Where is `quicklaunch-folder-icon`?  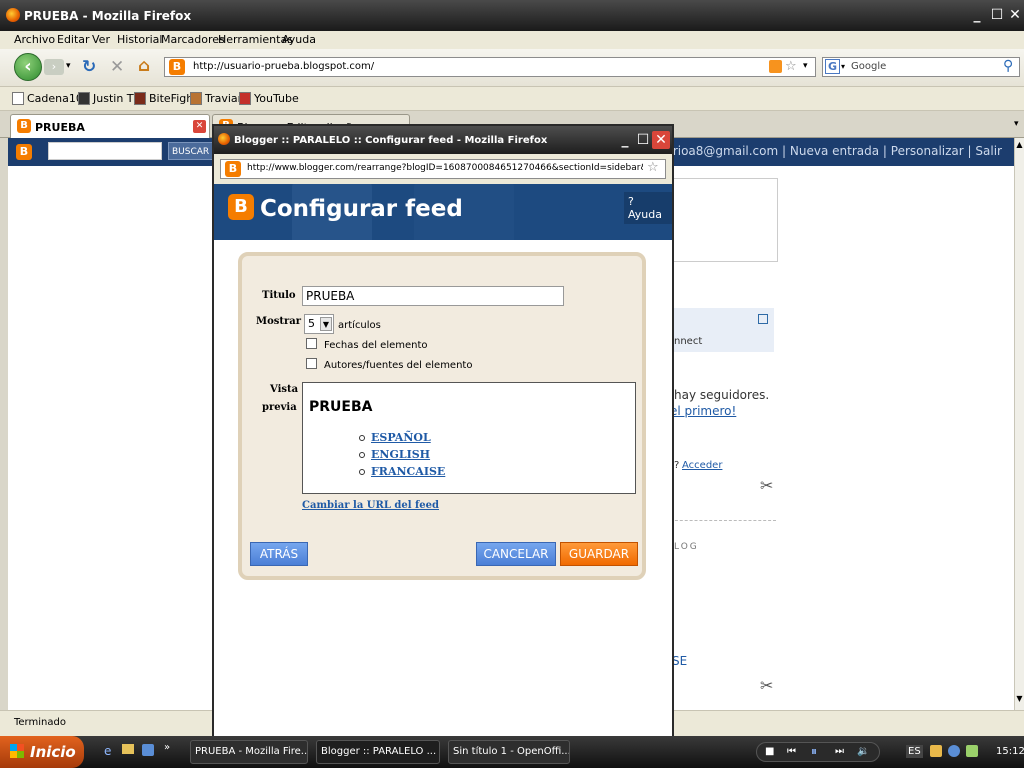 quicklaunch-folder-icon is located at coordinates (128, 749).